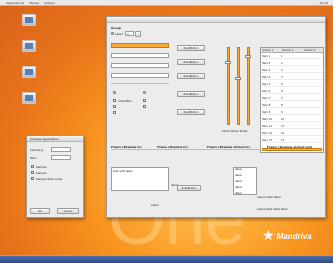  Describe the element at coordinates (216, 20) in the screenshot. I see `window-titlebar` at that location.